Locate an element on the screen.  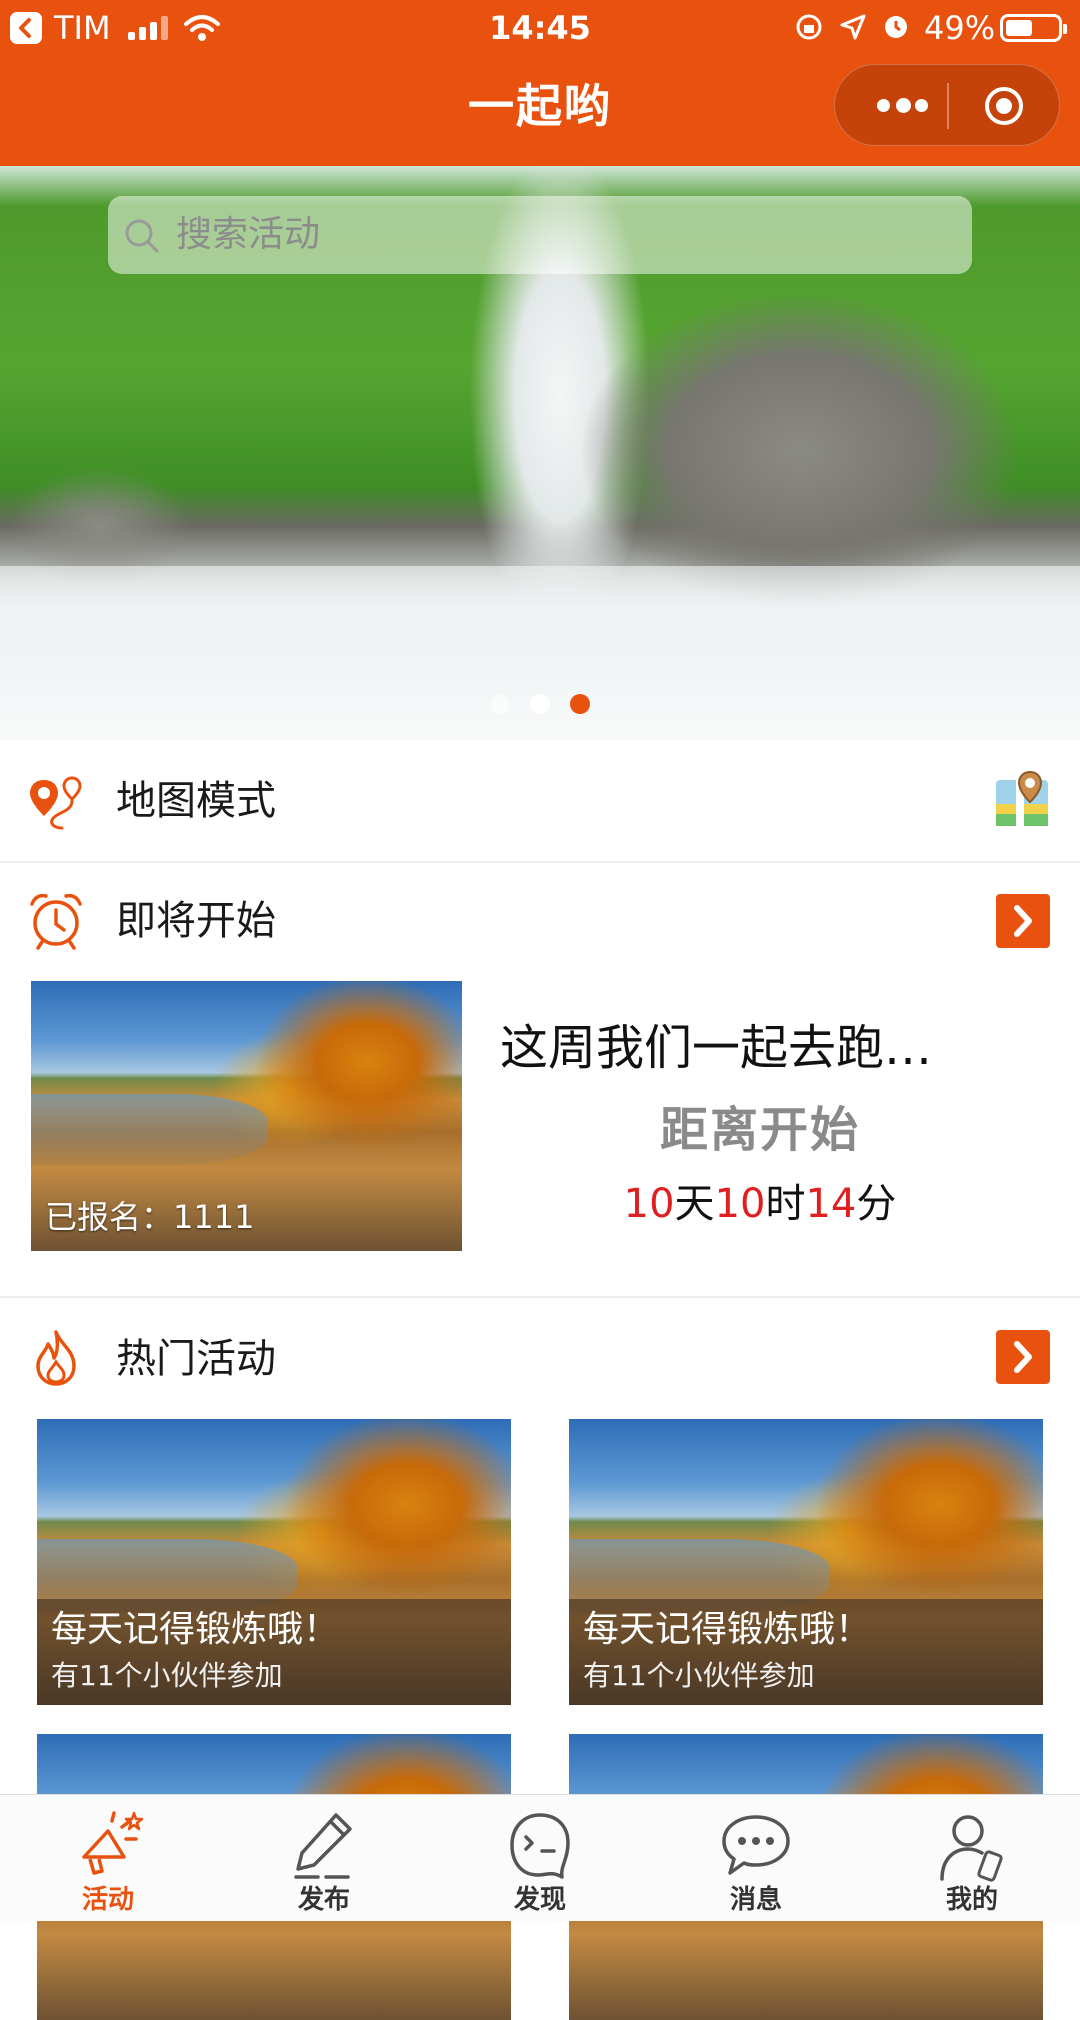
clock: 14:45 is located at coordinates (540, 28).